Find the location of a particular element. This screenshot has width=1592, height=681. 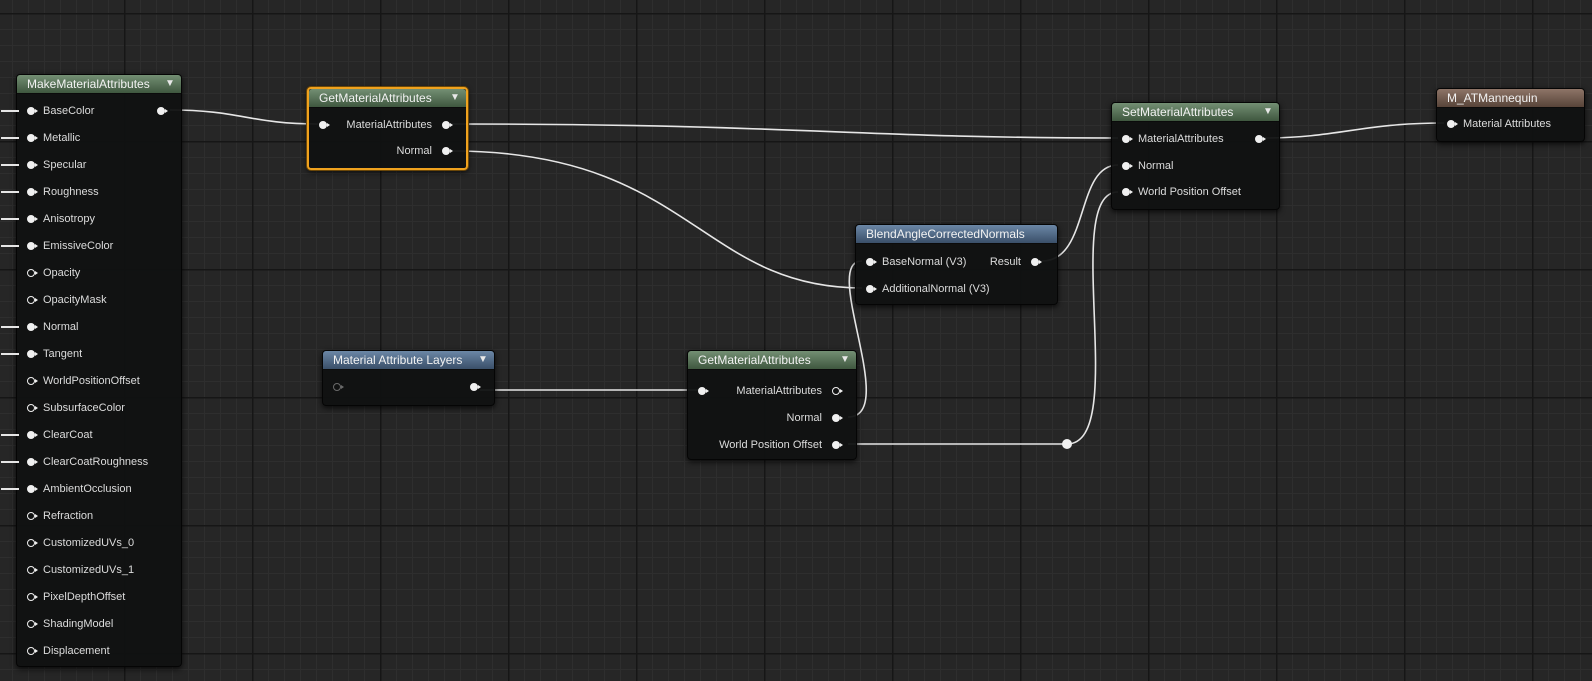

pin-row: CustomizedUVs_1 is located at coordinates (99, 570).